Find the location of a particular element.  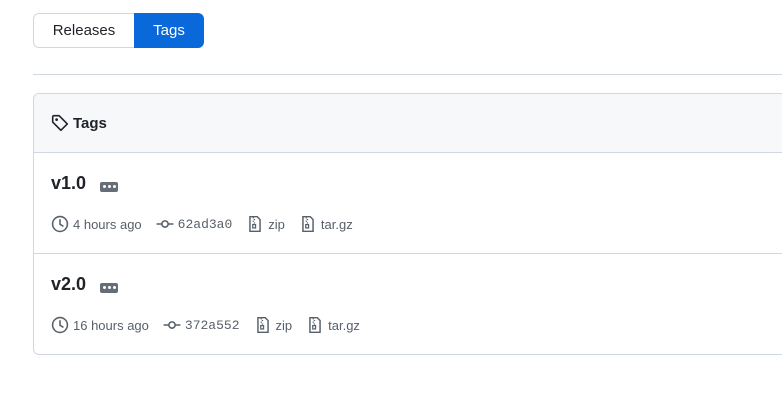

tag-name-link: v2.0 is located at coordinates (68, 284).